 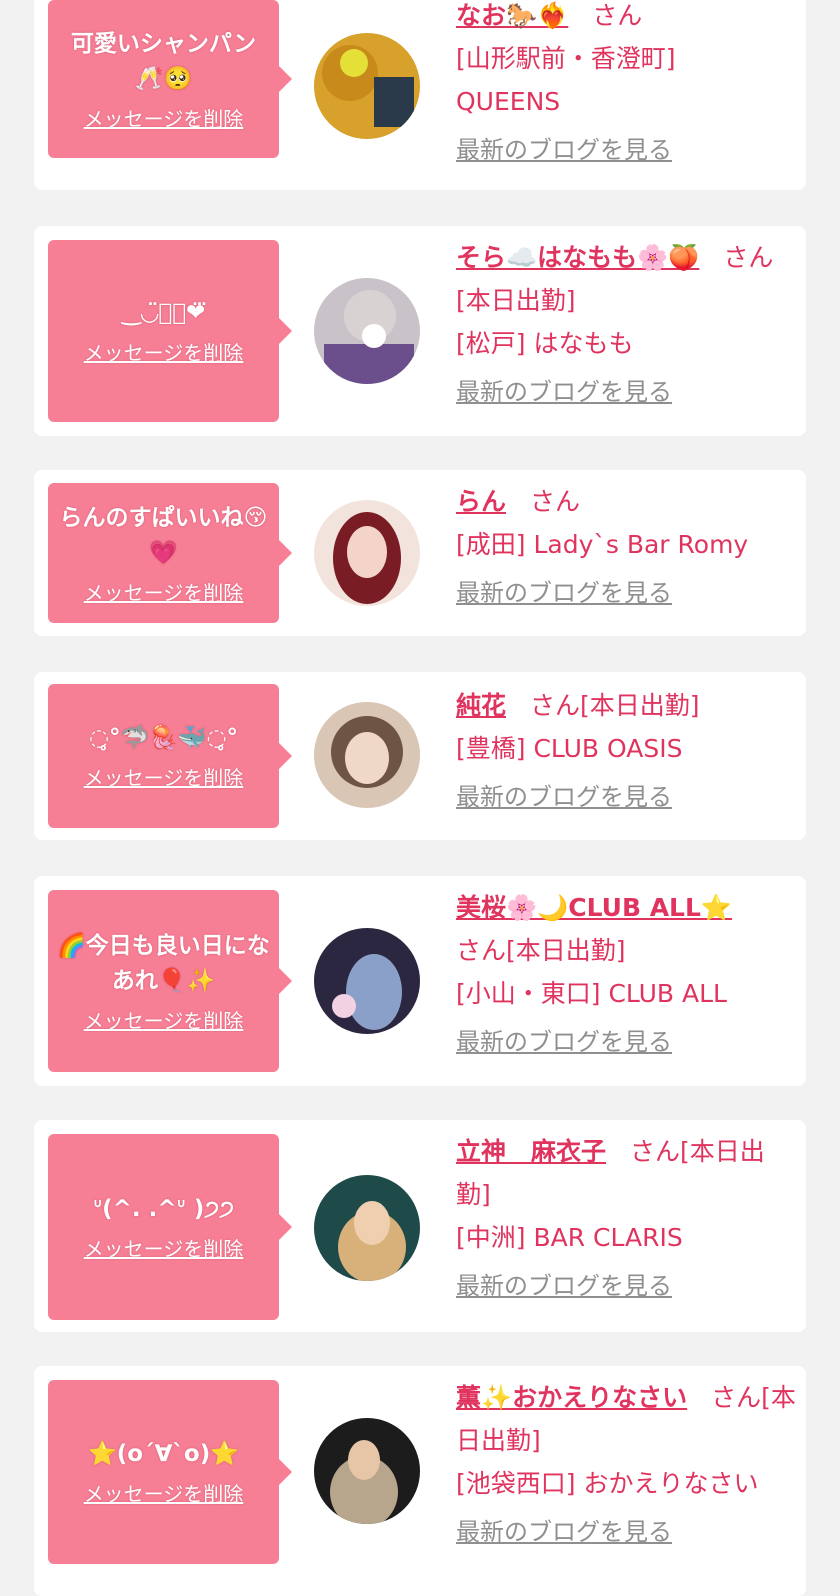 What do you see at coordinates (569, 1237) in the screenshot?
I see `shop-label: [中洲] BAR CLARIS` at bounding box center [569, 1237].